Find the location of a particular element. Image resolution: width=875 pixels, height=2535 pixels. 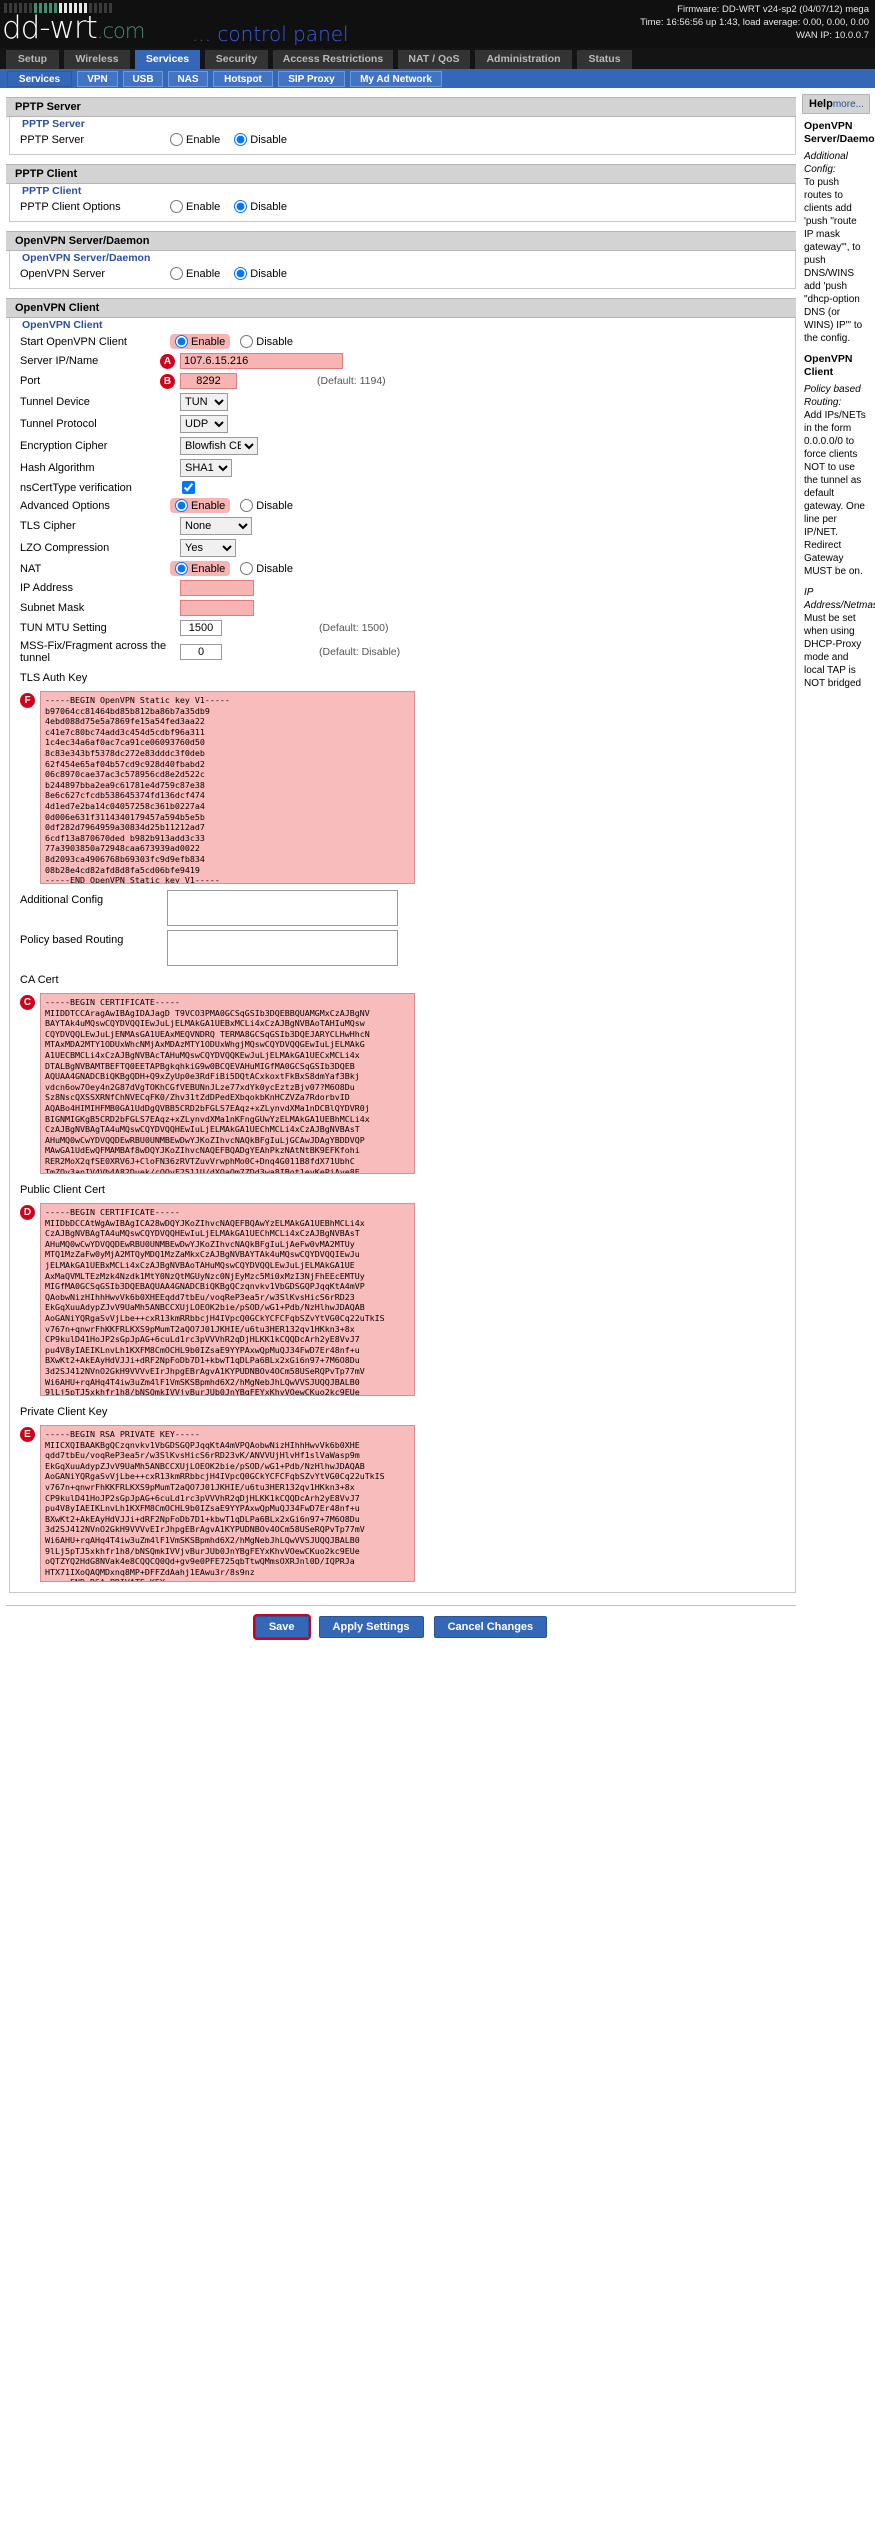

radio-start-openvpn-enable: Enable is located at coordinates (200, 341).